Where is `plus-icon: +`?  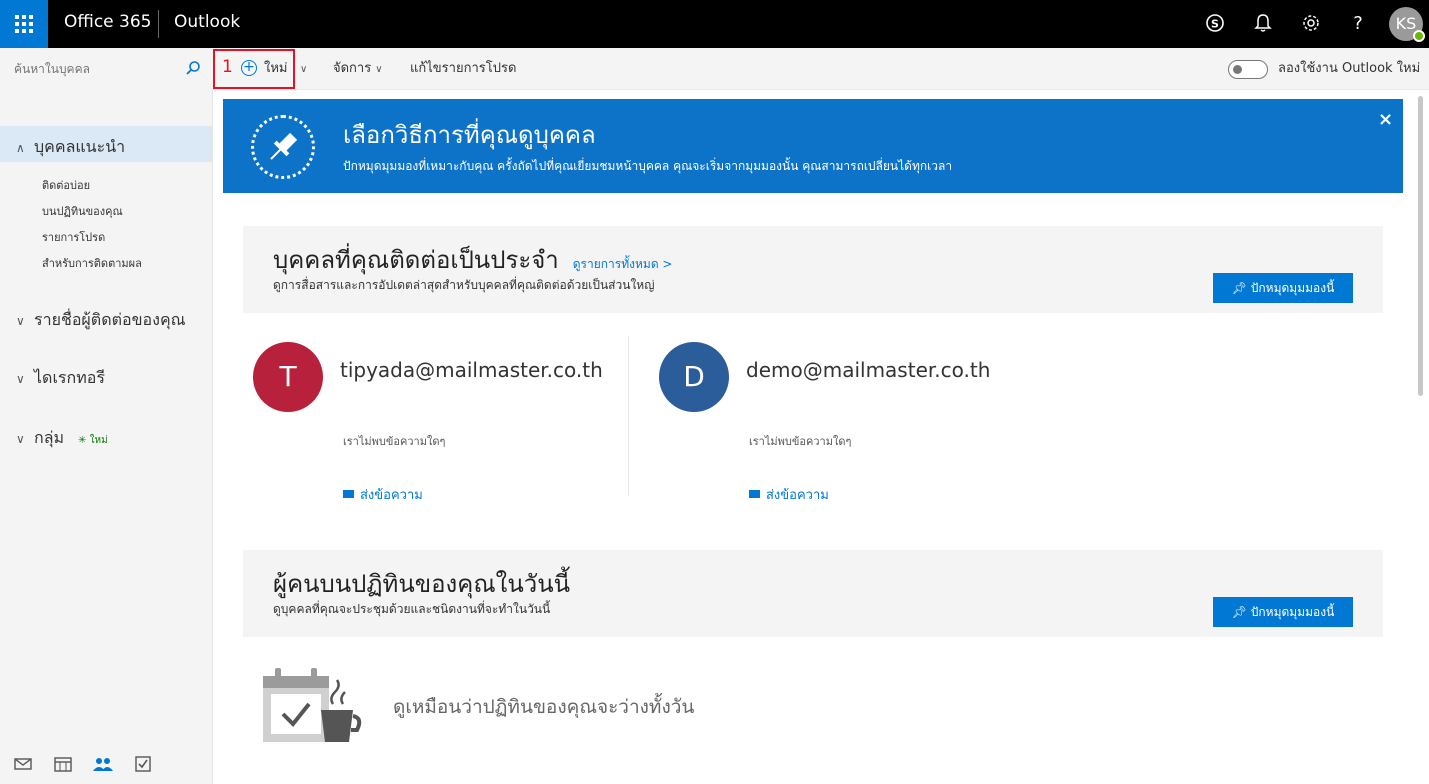 plus-icon: + is located at coordinates (249, 68).